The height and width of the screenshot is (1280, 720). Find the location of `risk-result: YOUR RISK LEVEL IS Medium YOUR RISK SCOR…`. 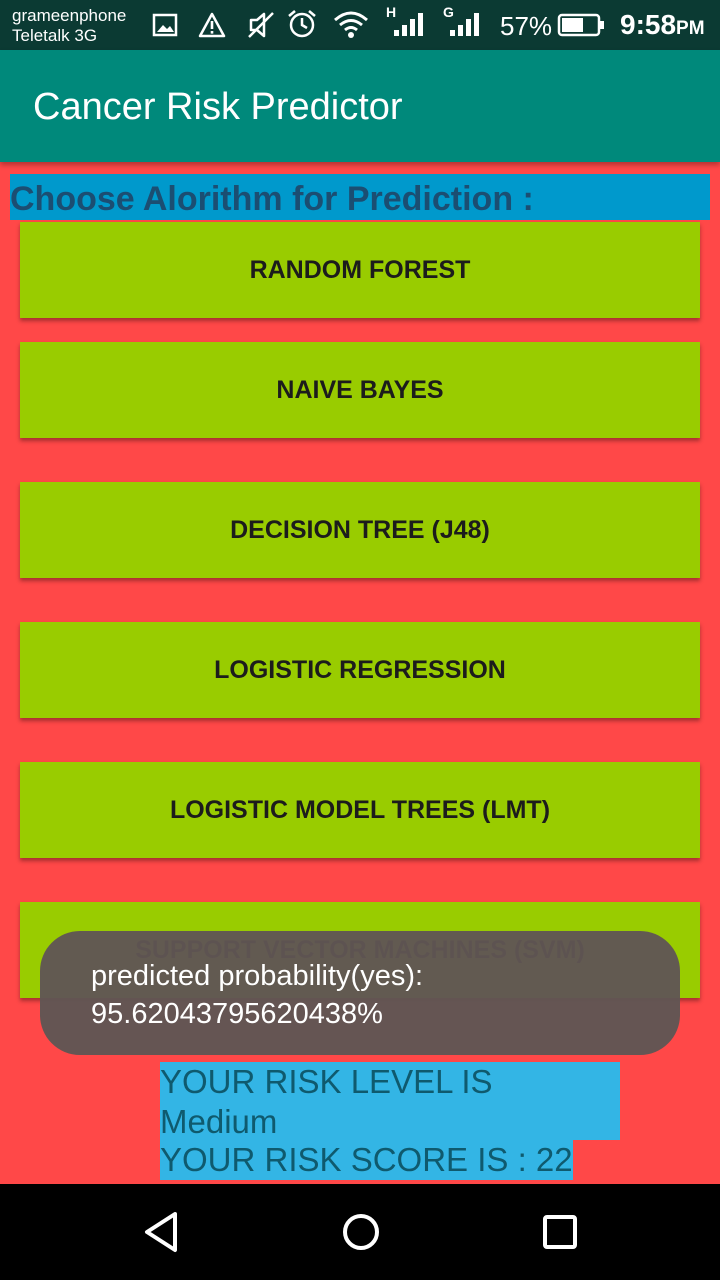

risk-result: YOUR RISK LEVEL IS Medium YOUR RISK SCOR… is located at coordinates (390, 1121).